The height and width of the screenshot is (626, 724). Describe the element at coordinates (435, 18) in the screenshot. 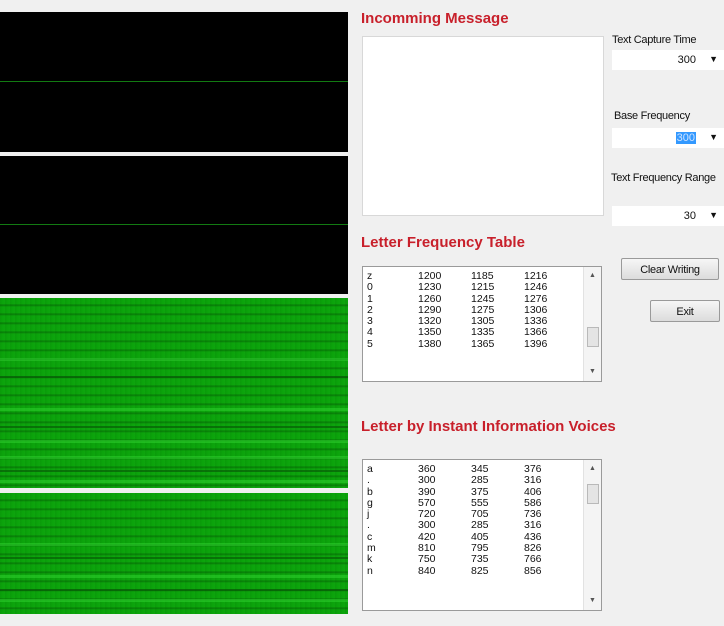

I see `incoming-message-heading: Incomming Message` at that location.